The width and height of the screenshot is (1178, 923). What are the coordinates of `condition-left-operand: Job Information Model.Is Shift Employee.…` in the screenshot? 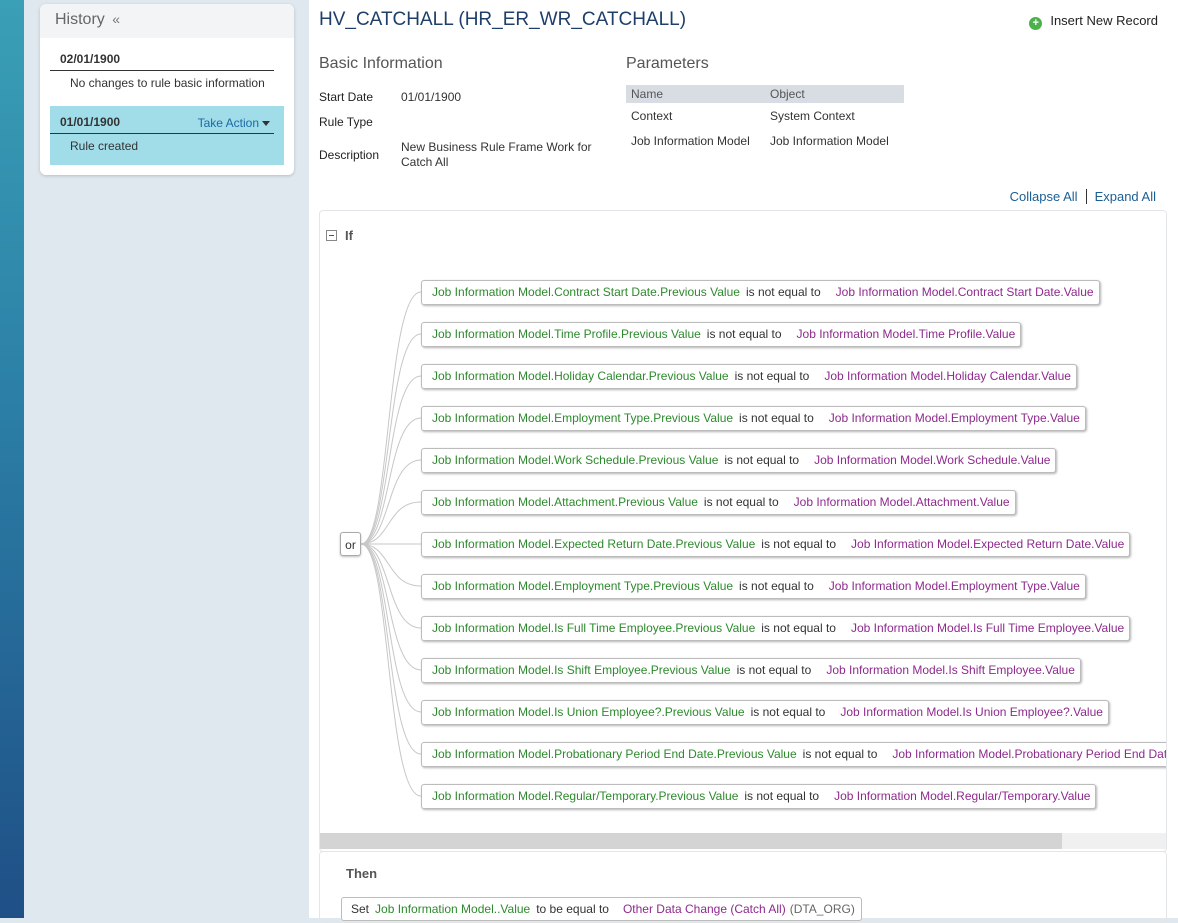 It's located at (581, 670).